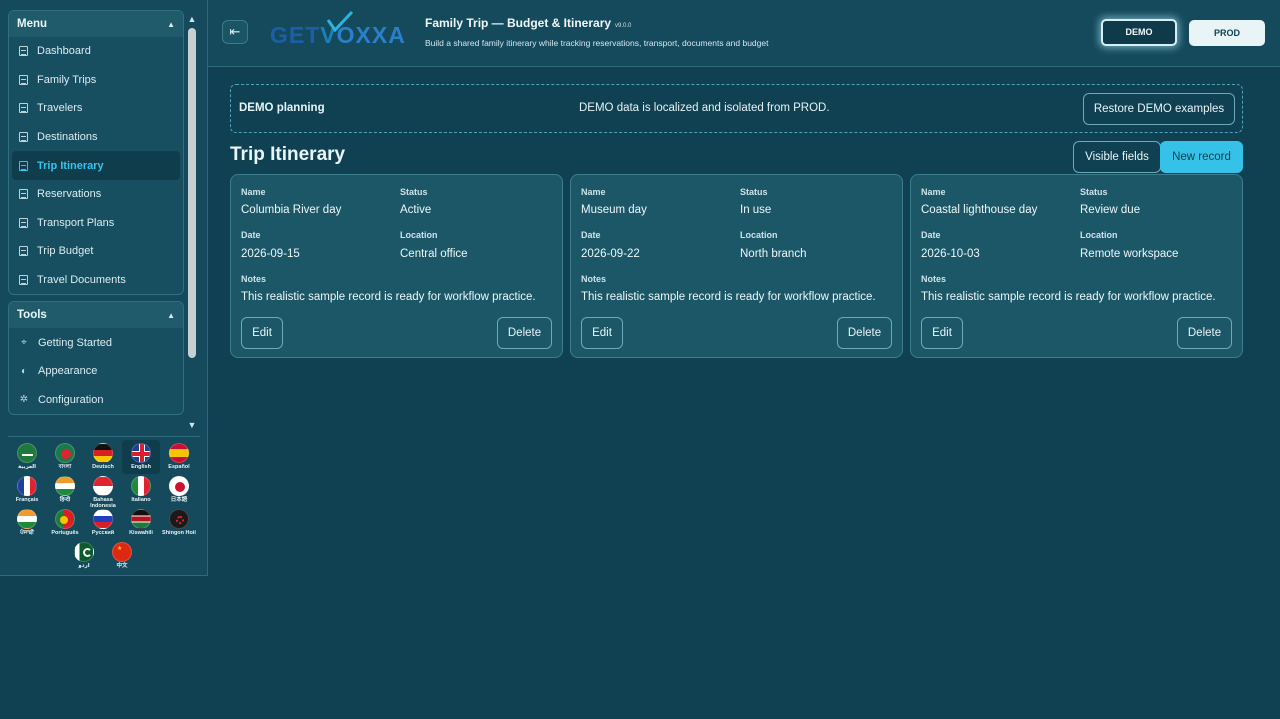 The width and height of the screenshot is (1280, 719). Describe the element at coordinates (65, 456) in the screenshot. I see `language-bengali: বাংলা` at that location.